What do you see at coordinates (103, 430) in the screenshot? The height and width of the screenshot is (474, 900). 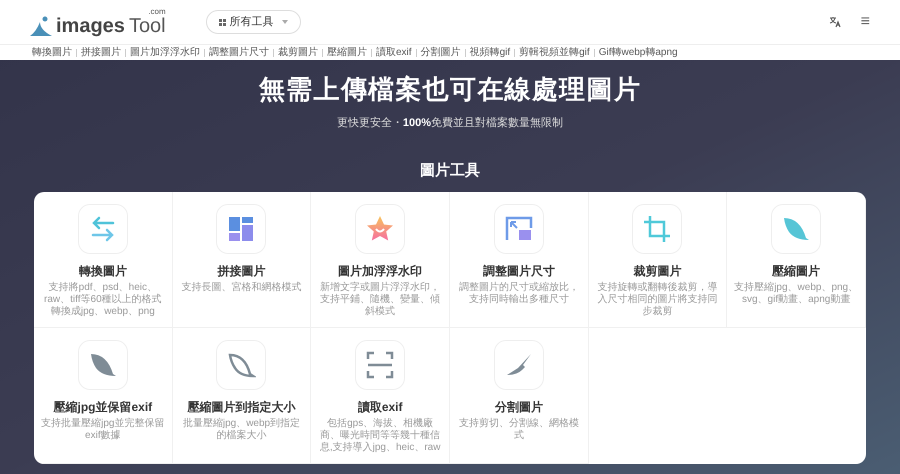 I see `tool-description: 支持批量壓縮jpg並完整保留exif數據` at bounding box center [103, 430].